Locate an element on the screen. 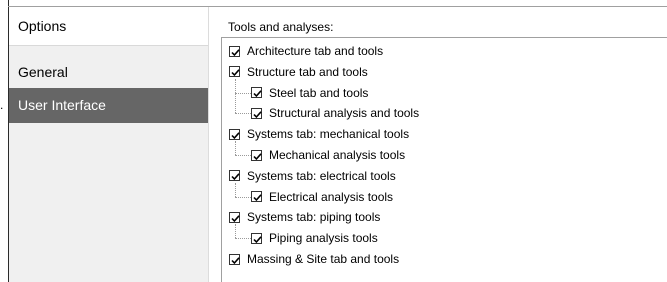  tree-item-label: Structural analysis and tools is located at coordinates (344, 113).